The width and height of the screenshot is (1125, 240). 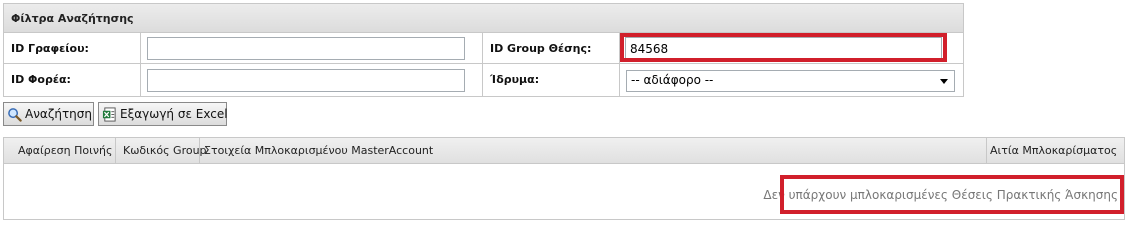 What do you see at coordinates (672, 80) in the screenshot?
I see `institution-selected-value: -- αδιάφορο --` at bounding box center [672, 80].